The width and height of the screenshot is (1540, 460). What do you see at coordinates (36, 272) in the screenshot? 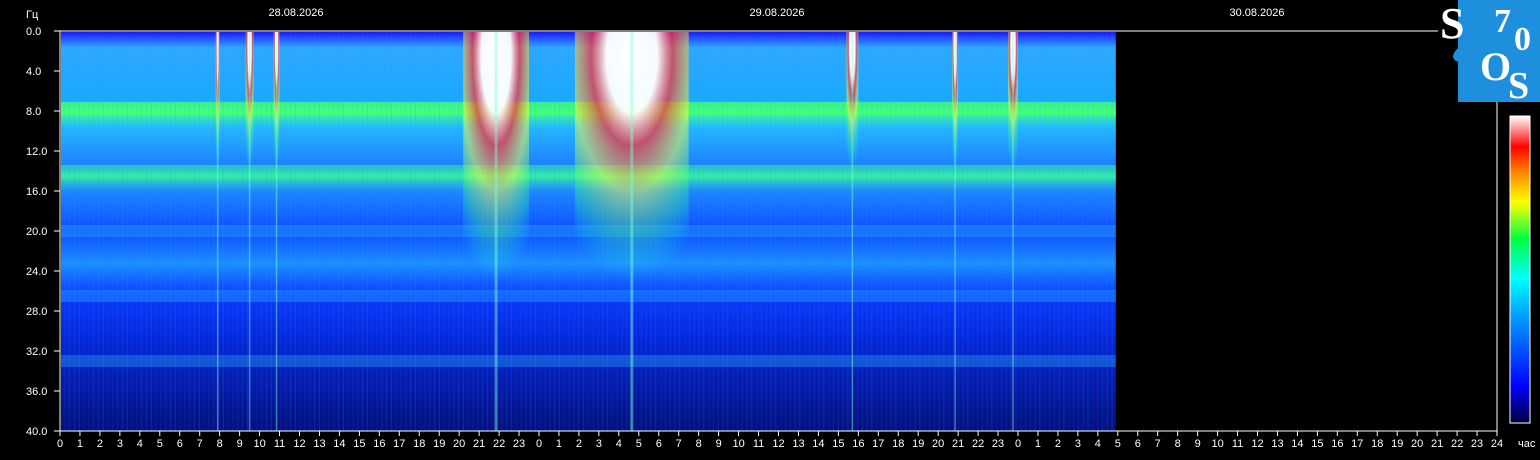
I see `y-tick-label: 24.0` at bounding box center [36, 272].